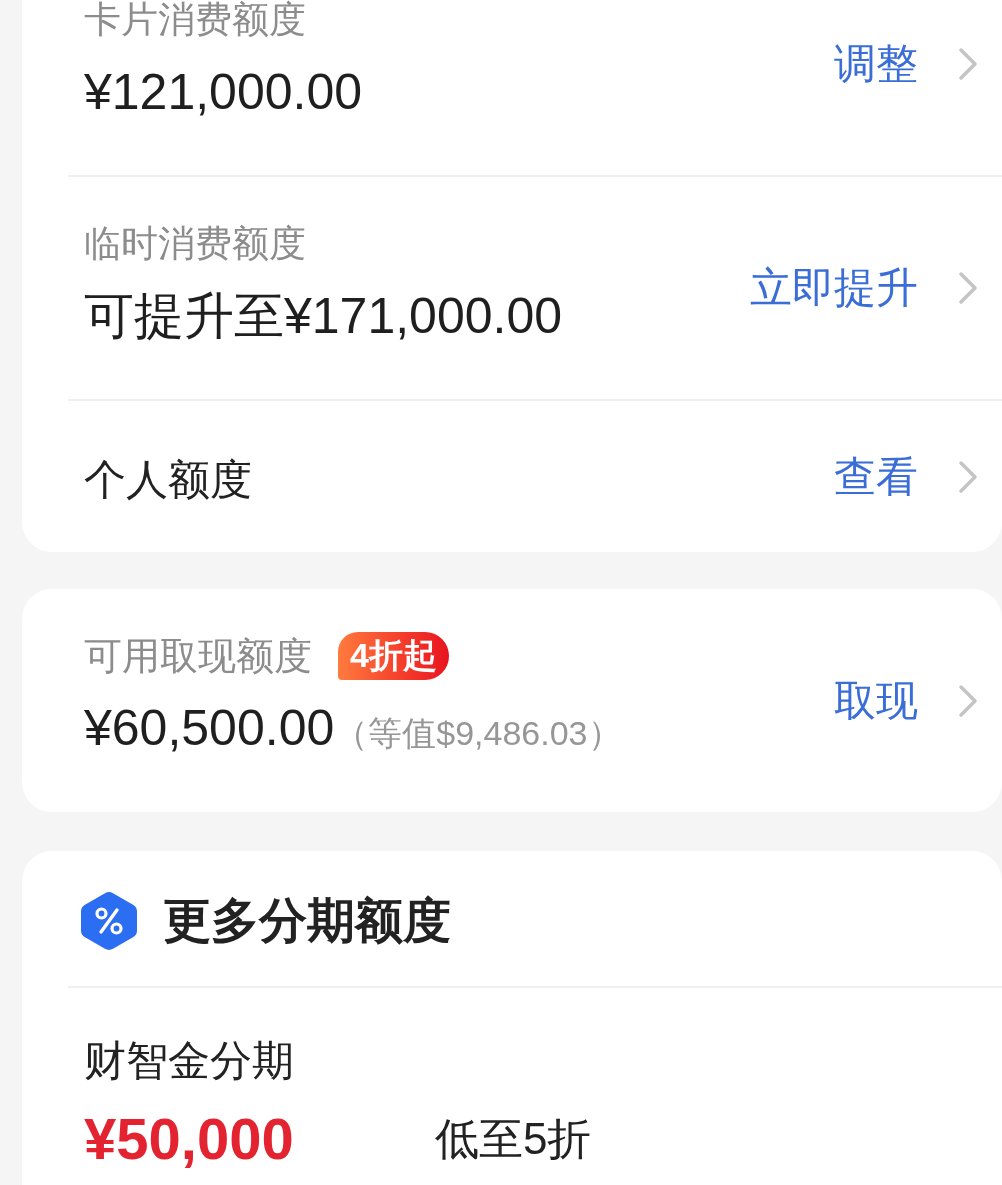  Describe the element at coordinates (195, 244) in the screenshot. I see `limit-label: 临时消费额度` at that location.